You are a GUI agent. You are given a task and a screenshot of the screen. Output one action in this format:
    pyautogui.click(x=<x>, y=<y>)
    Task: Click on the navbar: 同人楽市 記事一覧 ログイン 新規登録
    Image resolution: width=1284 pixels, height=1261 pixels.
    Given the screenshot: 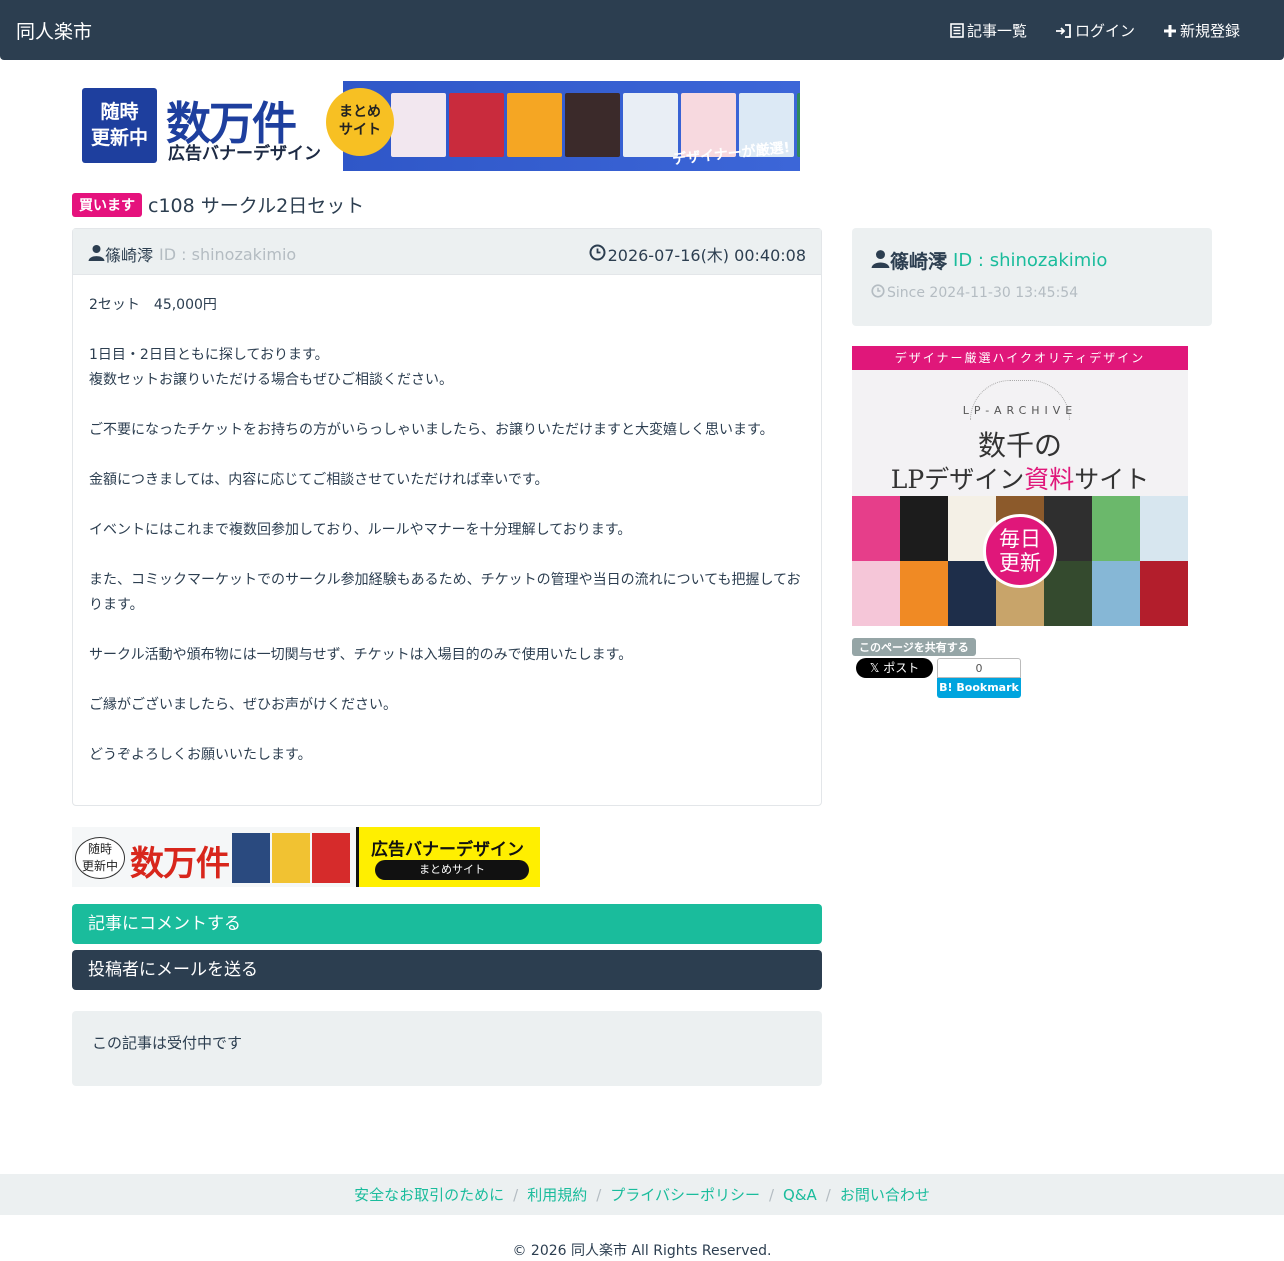 What is the action you would take?
    pyautogui.click(x=642, y=30)
    